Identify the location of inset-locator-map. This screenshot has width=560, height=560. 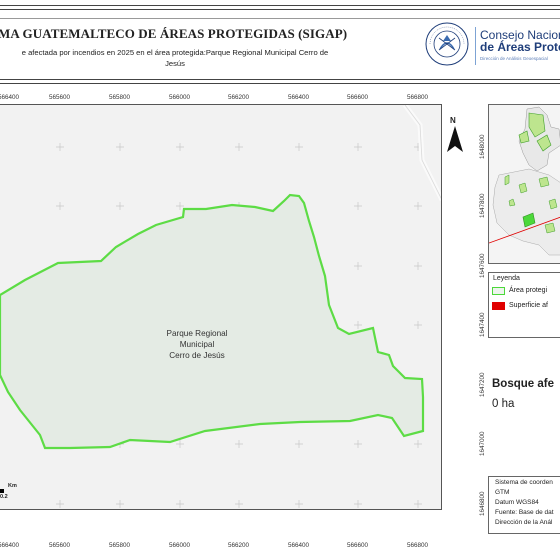
(524, 184).